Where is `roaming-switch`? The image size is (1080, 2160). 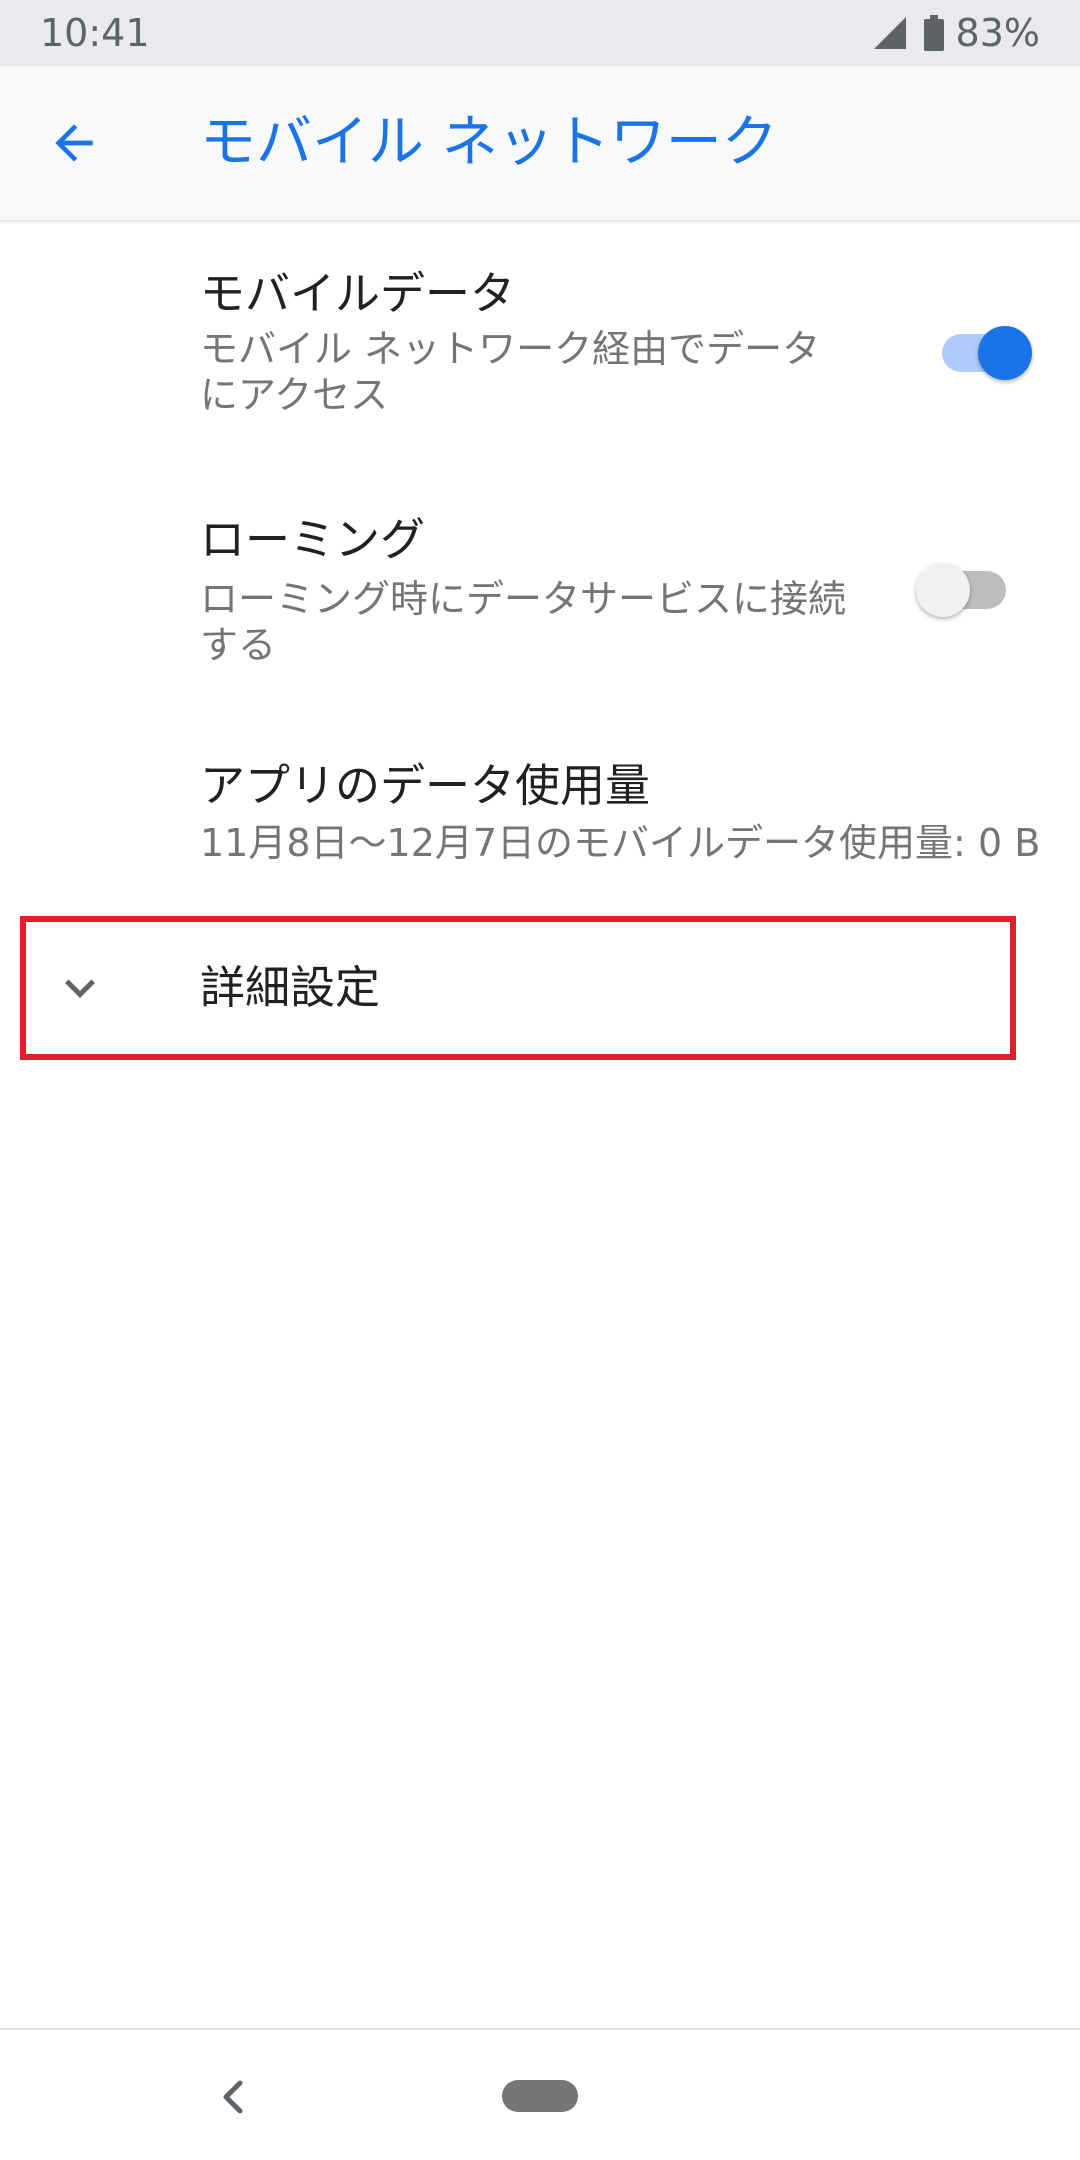 roaming-switch is located at coordinates (966, 589).